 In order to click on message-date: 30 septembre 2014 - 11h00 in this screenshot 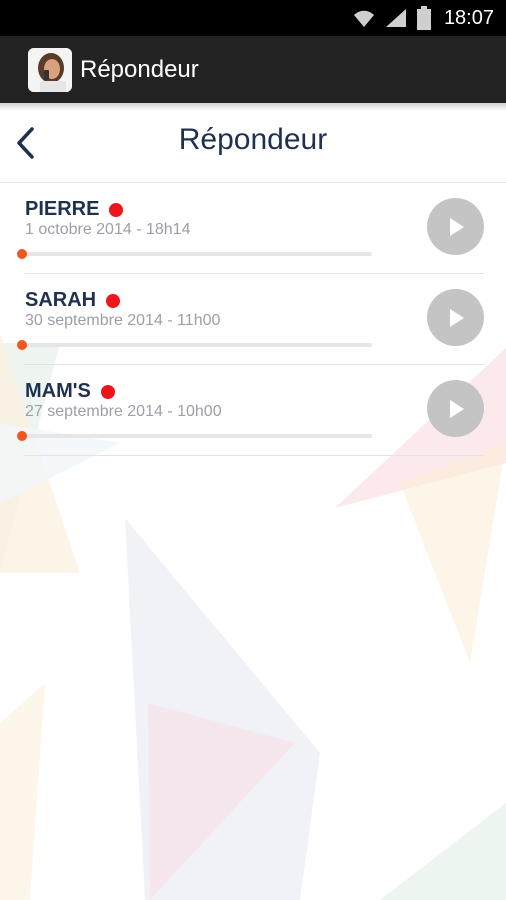, I will do `click(123, 320)`.